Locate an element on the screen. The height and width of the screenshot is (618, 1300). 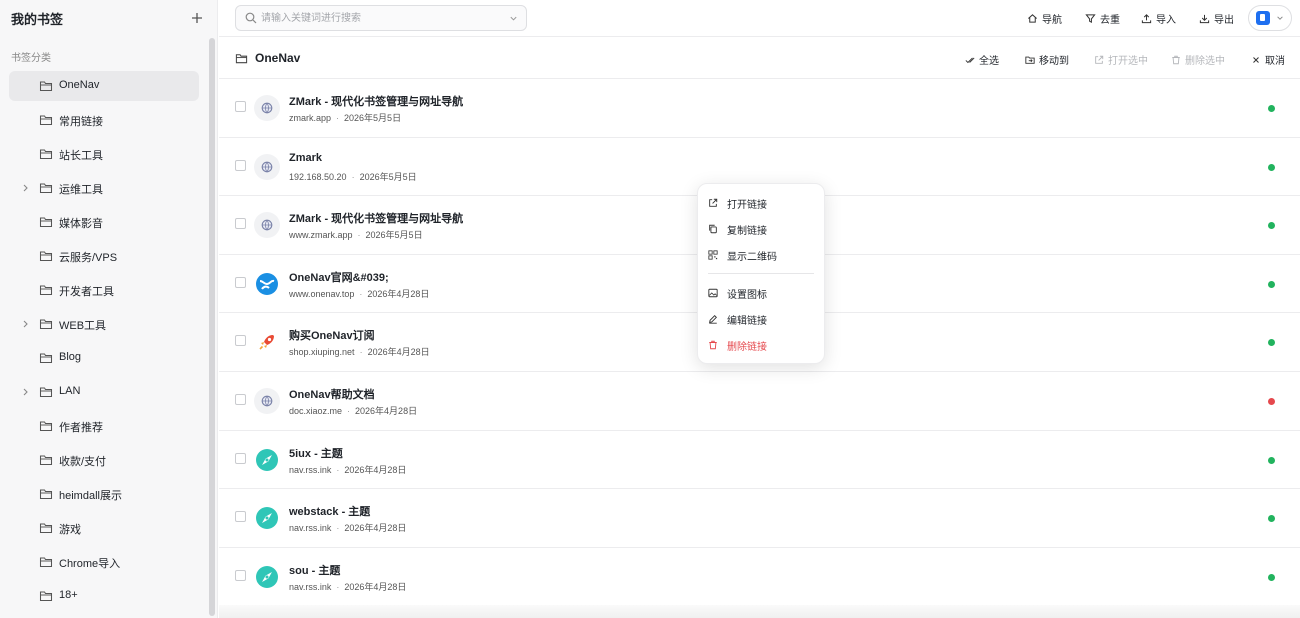
delete-selected-button: 删除选中 is located at coordinates (1198, 59).